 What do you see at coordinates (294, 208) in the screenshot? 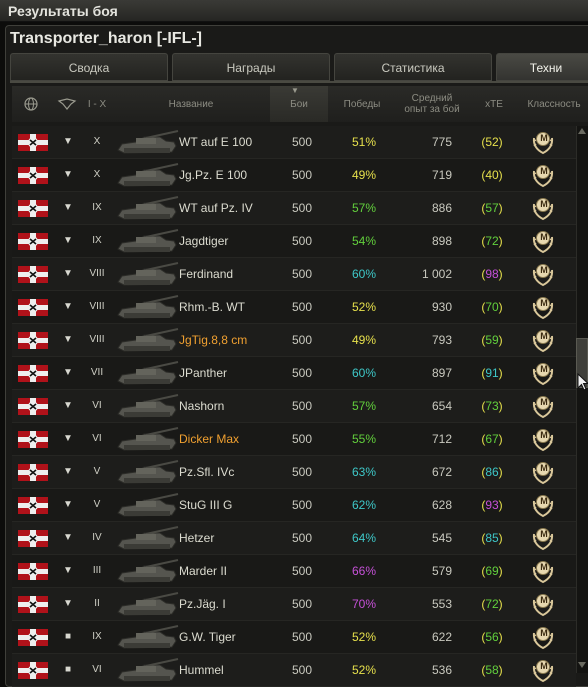
I see `table-row: ▼ IX WT auf Pz. IV 500 57% 886 (57) M` at bounding box center [294, 208].